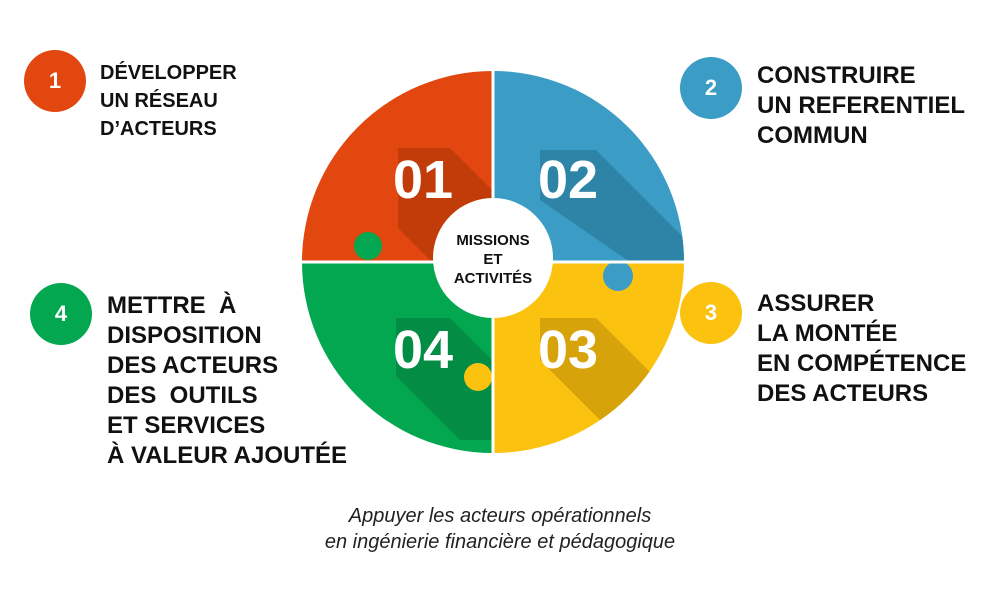 The image size is (1000, 609). I want to click on puzzle-tab-yellow, so click(478, 377).